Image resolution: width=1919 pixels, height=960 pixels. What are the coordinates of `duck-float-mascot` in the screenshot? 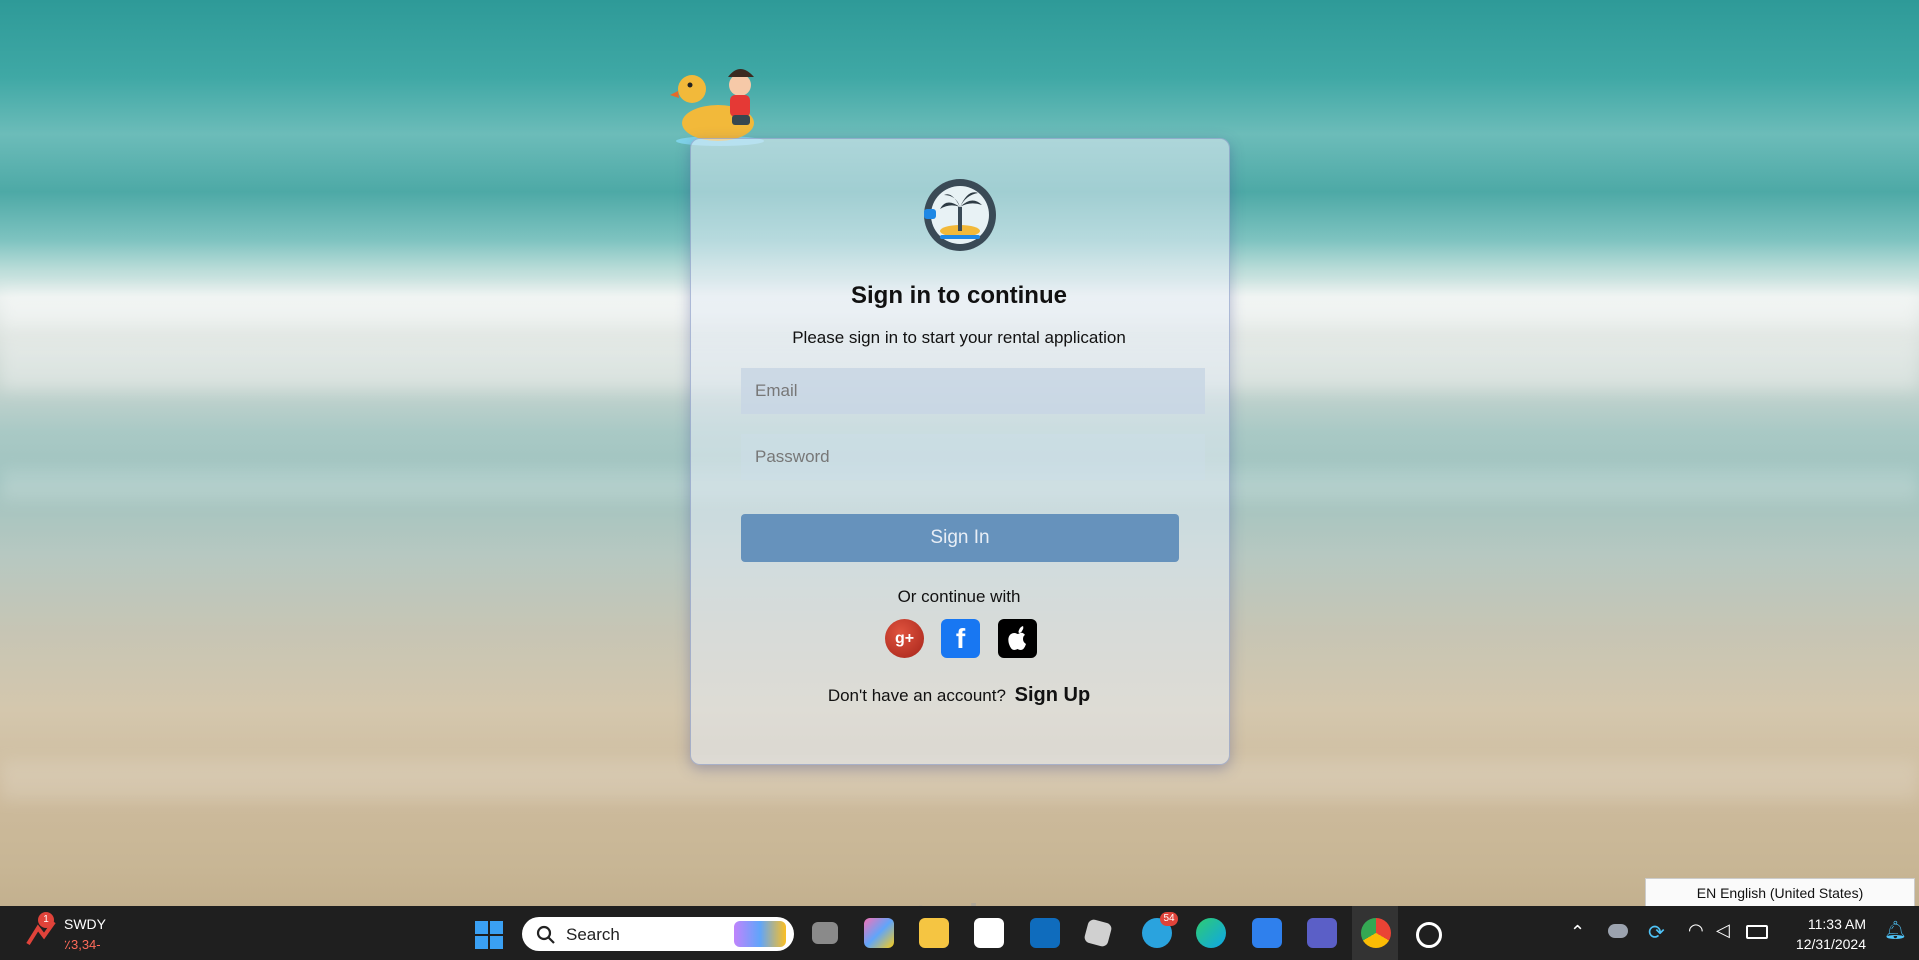 It's located at (717, 107).